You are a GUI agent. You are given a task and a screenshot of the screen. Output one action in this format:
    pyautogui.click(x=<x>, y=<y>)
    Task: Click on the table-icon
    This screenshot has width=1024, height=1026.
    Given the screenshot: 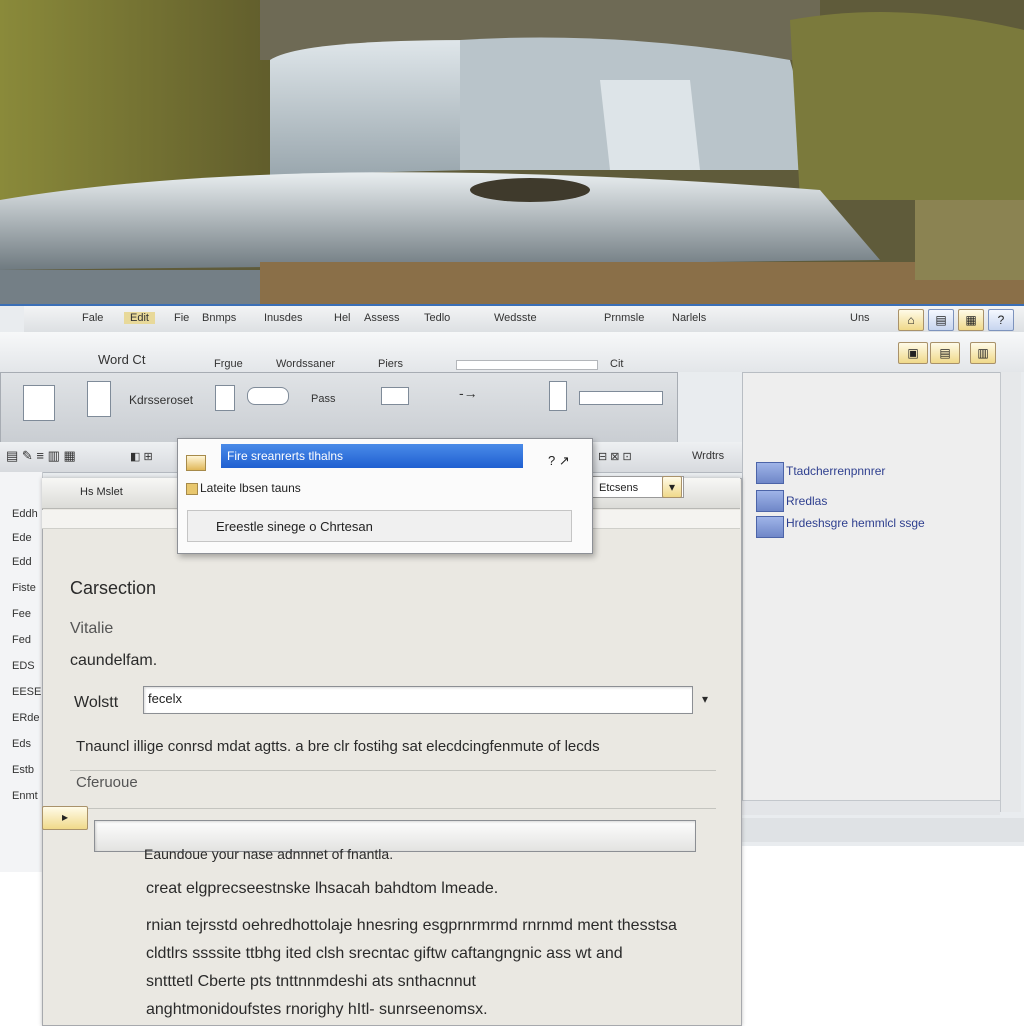 What is the action you would take?
    pyautogui.click(x=39, y=403)
    